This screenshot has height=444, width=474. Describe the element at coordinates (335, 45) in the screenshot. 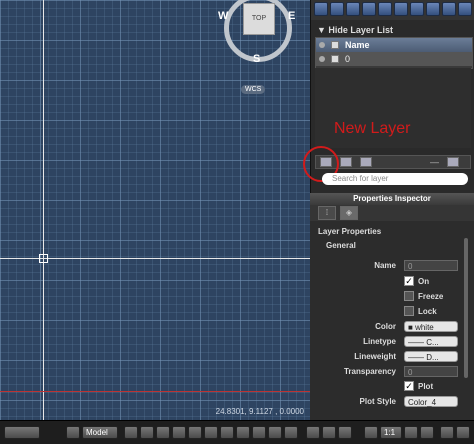

I see `freeze-column-icon` at that location.